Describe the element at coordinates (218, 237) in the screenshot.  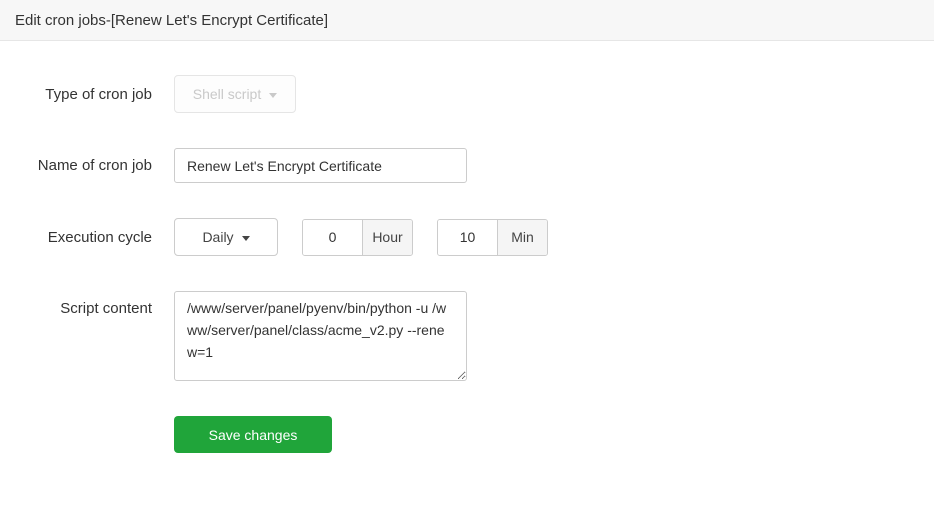
I see `cycle-period-value: Daily` at that location.